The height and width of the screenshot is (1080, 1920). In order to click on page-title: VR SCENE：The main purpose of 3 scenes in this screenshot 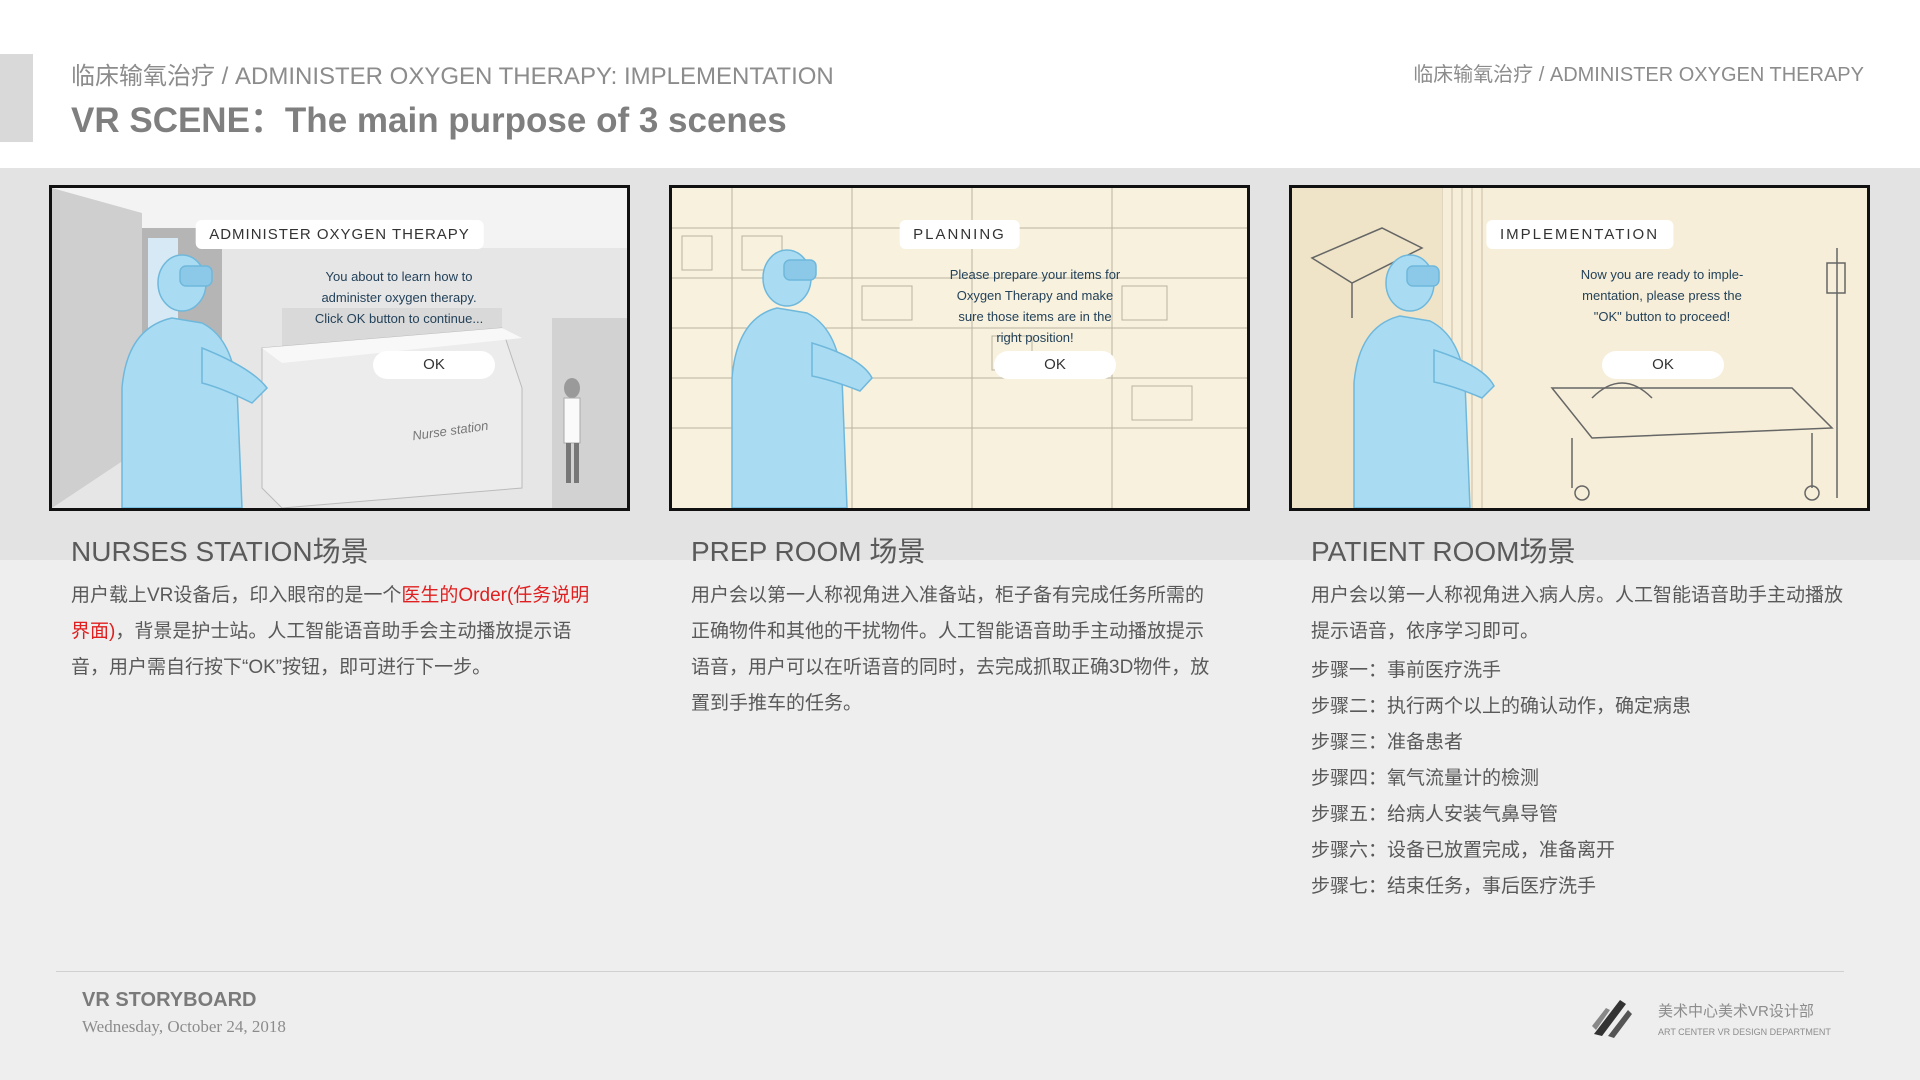, I will do `click(429, 120)`.